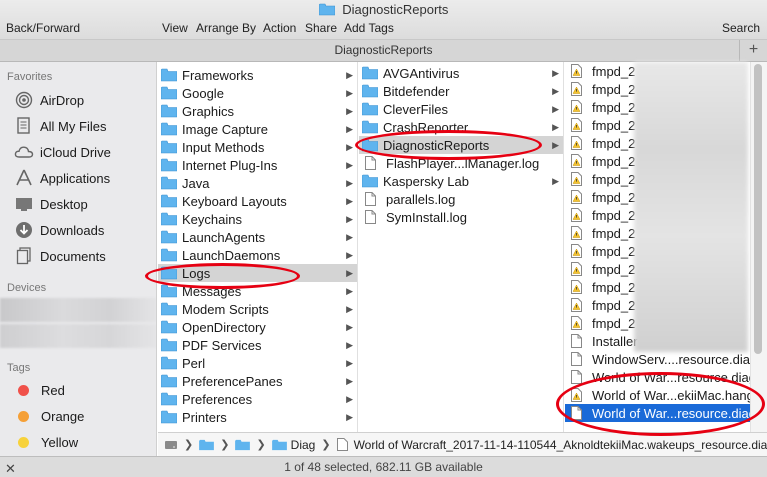 Image resolution: width=767 pixels, height=477 pixels. I want to click on view-button: View, so click(175, 28).